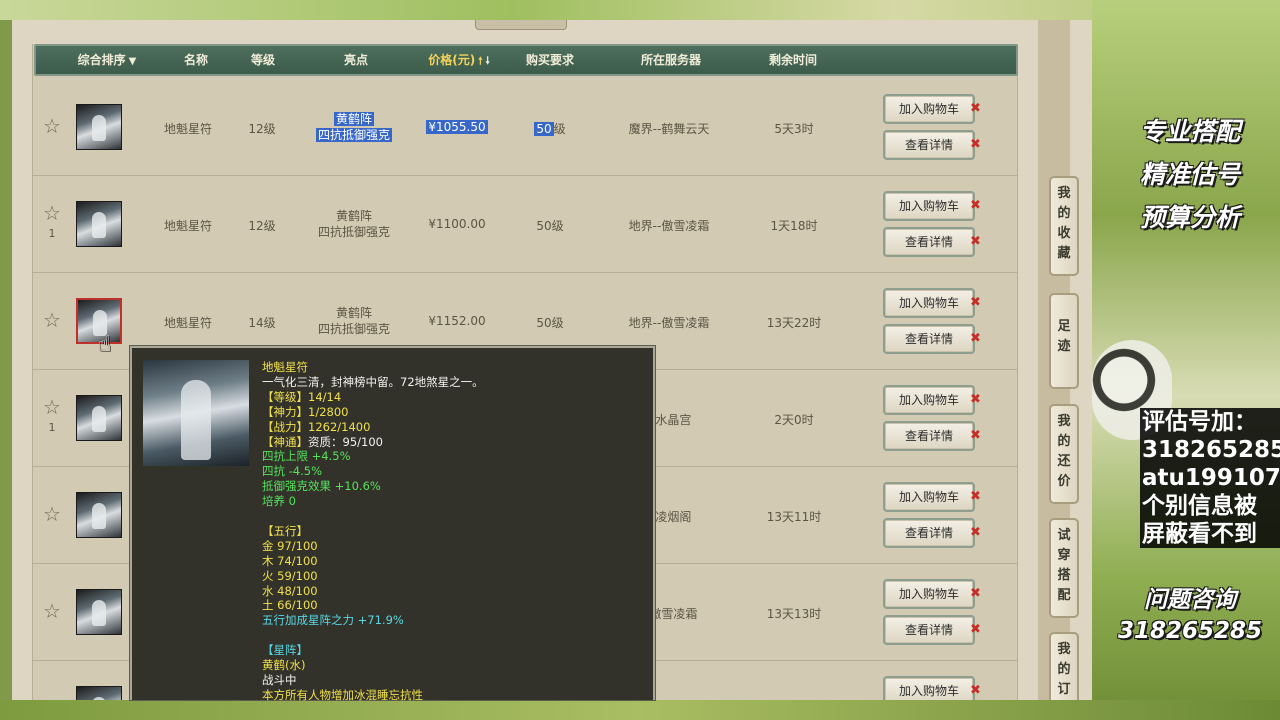 This screenshot has height=720, width=1280. I want to click on arrow-down-icon: 🠗, so click(487, 61).